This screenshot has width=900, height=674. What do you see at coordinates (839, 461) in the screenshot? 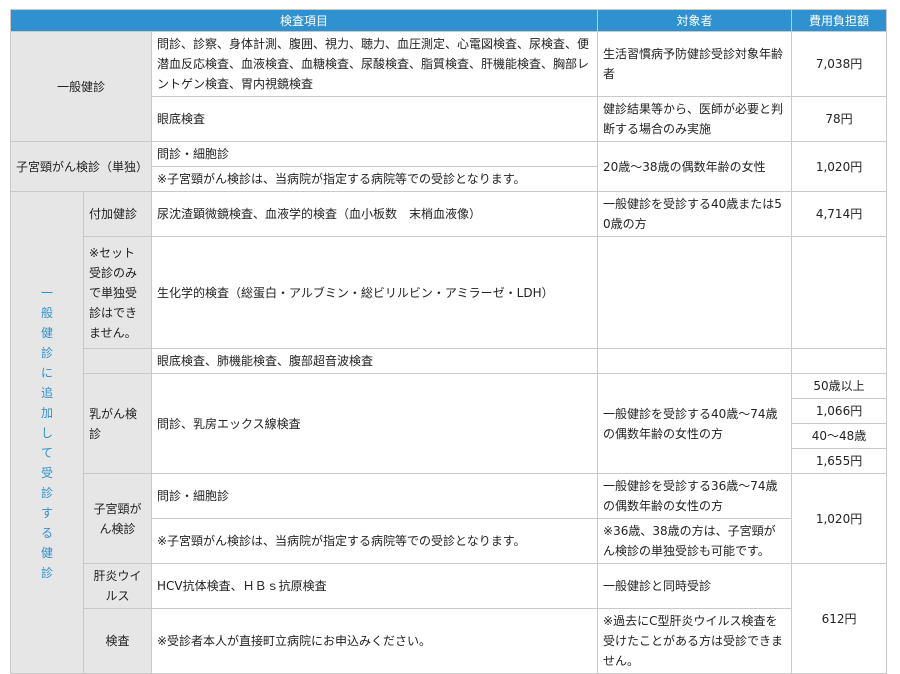
I see `breast-cost-40-48: 1,655円` at bounding box center [839, 461].